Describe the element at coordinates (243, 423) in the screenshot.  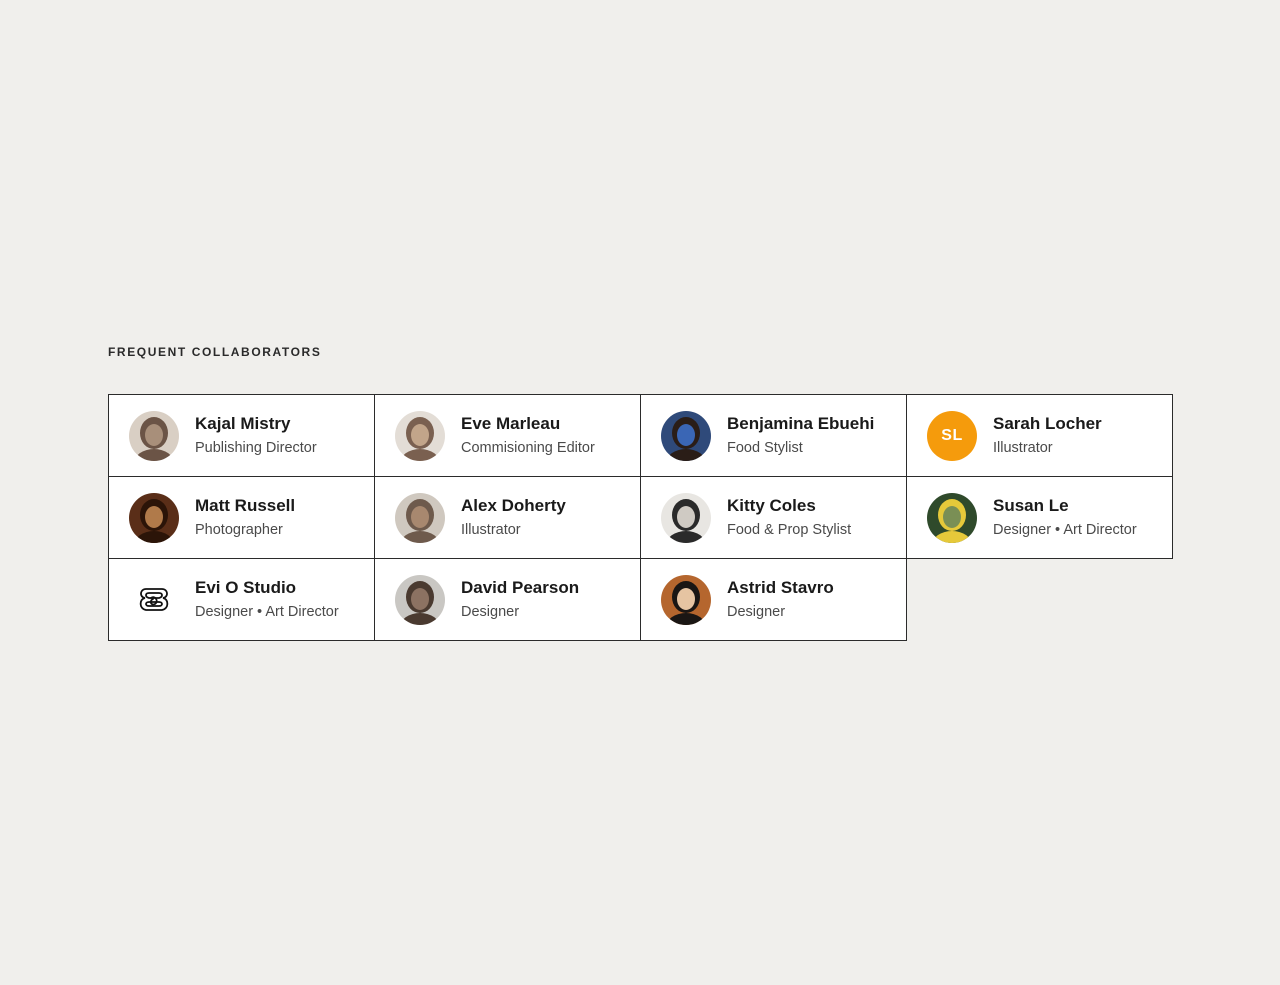
I see `collaborator-name: Kajal Mistry` at that location.